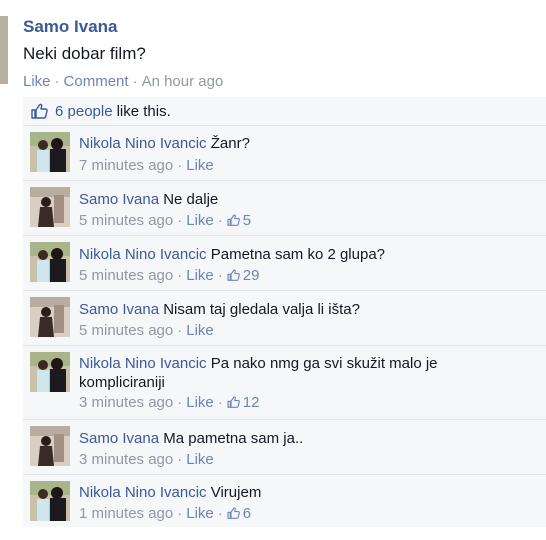 This screenshot has width=546, height=540. I want to click on comment-meta: 5 minutes ago · Like · 5, so click(165, 220).